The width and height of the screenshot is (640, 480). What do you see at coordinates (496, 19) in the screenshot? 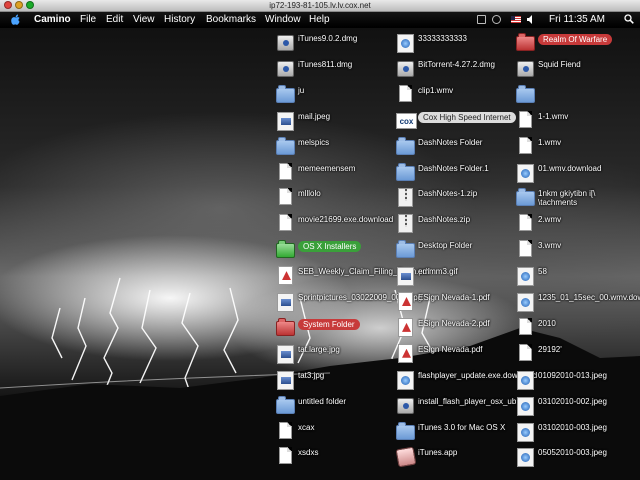
I see `sync-icon` at bounding box center [496, 19].